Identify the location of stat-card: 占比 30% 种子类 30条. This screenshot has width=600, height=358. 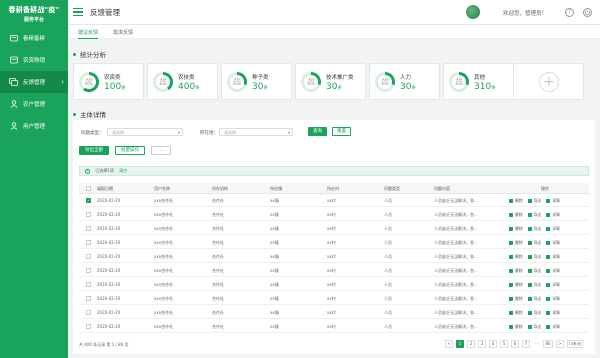
(256, 81).